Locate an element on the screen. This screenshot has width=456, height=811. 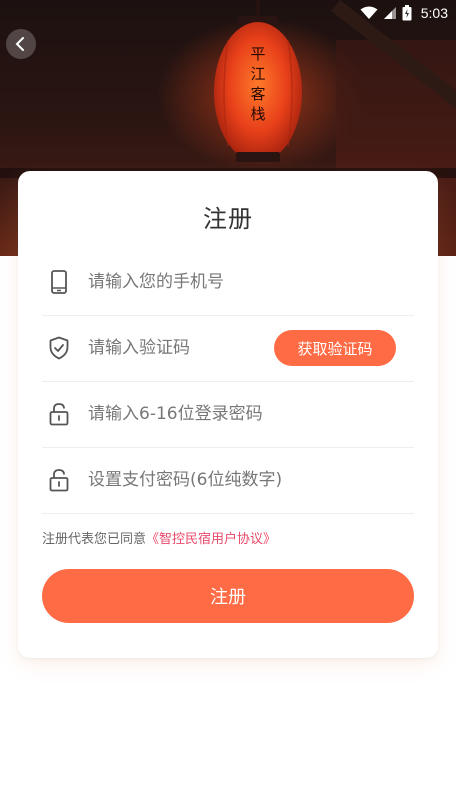
wifi-icon is located at coordinates (369, 12).